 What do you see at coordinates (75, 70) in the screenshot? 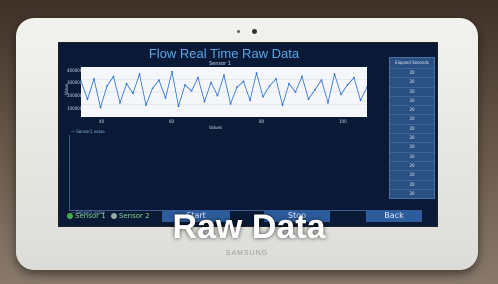
I see `y-tick: 400000` at bounding box center [75, 70].